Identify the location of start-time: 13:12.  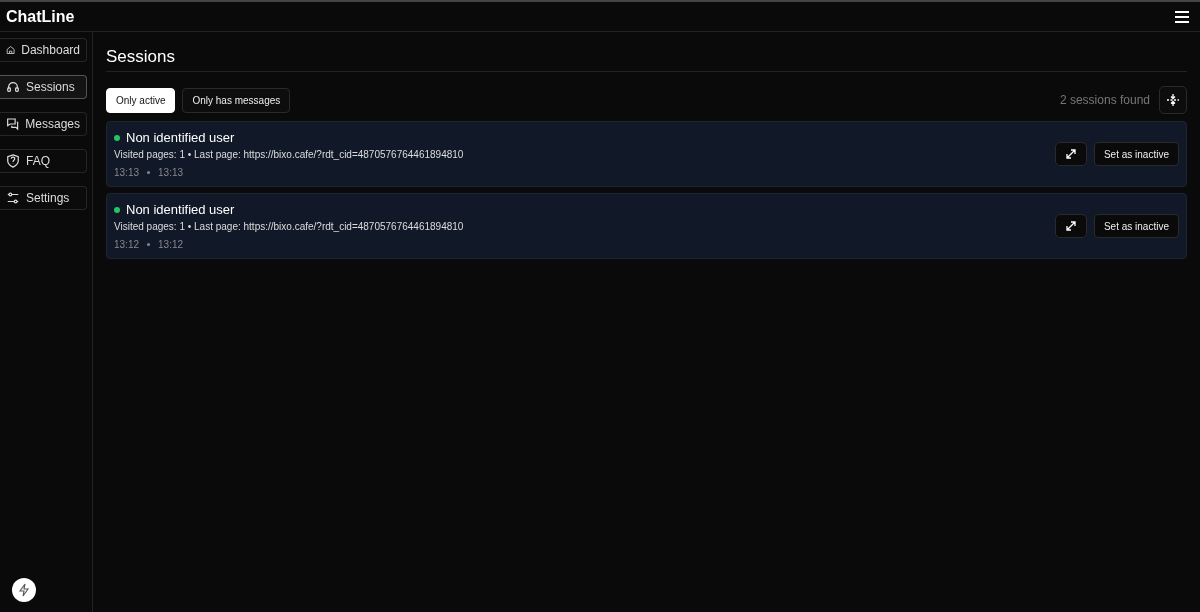
(127, 244).